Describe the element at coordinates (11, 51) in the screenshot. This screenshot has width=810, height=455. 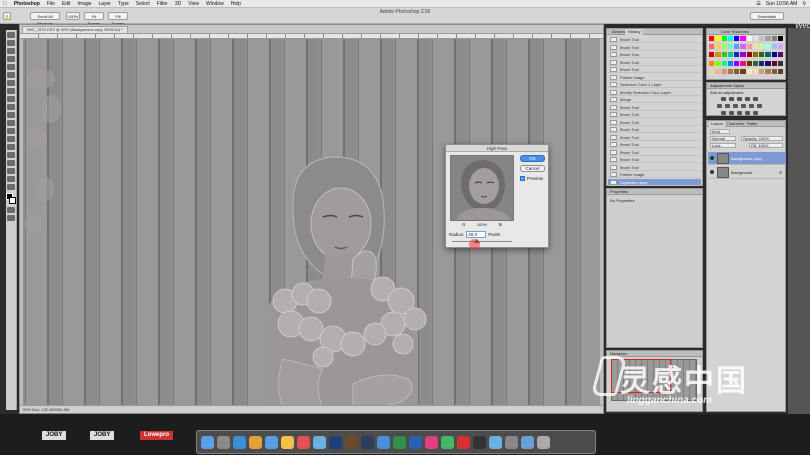
I see `lasso-tool-icon` at that location.